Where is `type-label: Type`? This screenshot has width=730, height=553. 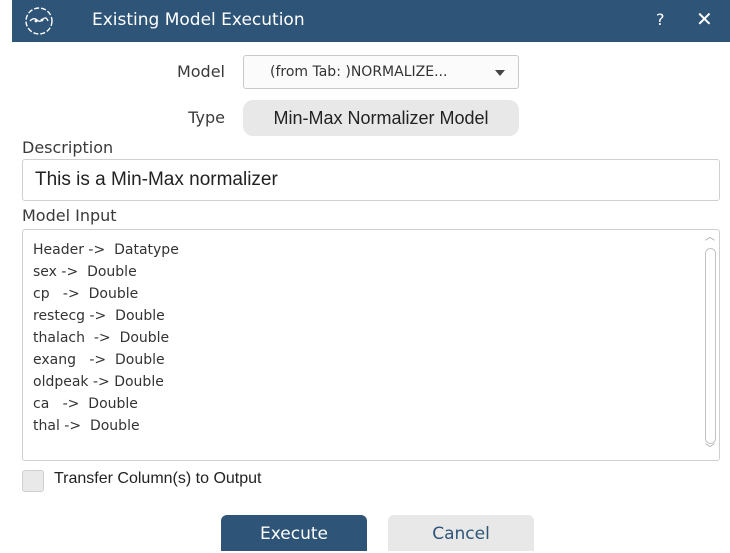
type-label: Type is located at coordinates (206, 117).